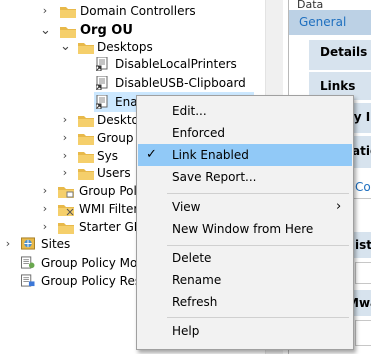  I want to click on tree-item-label: Group Policy Mod, so click(93, 263).